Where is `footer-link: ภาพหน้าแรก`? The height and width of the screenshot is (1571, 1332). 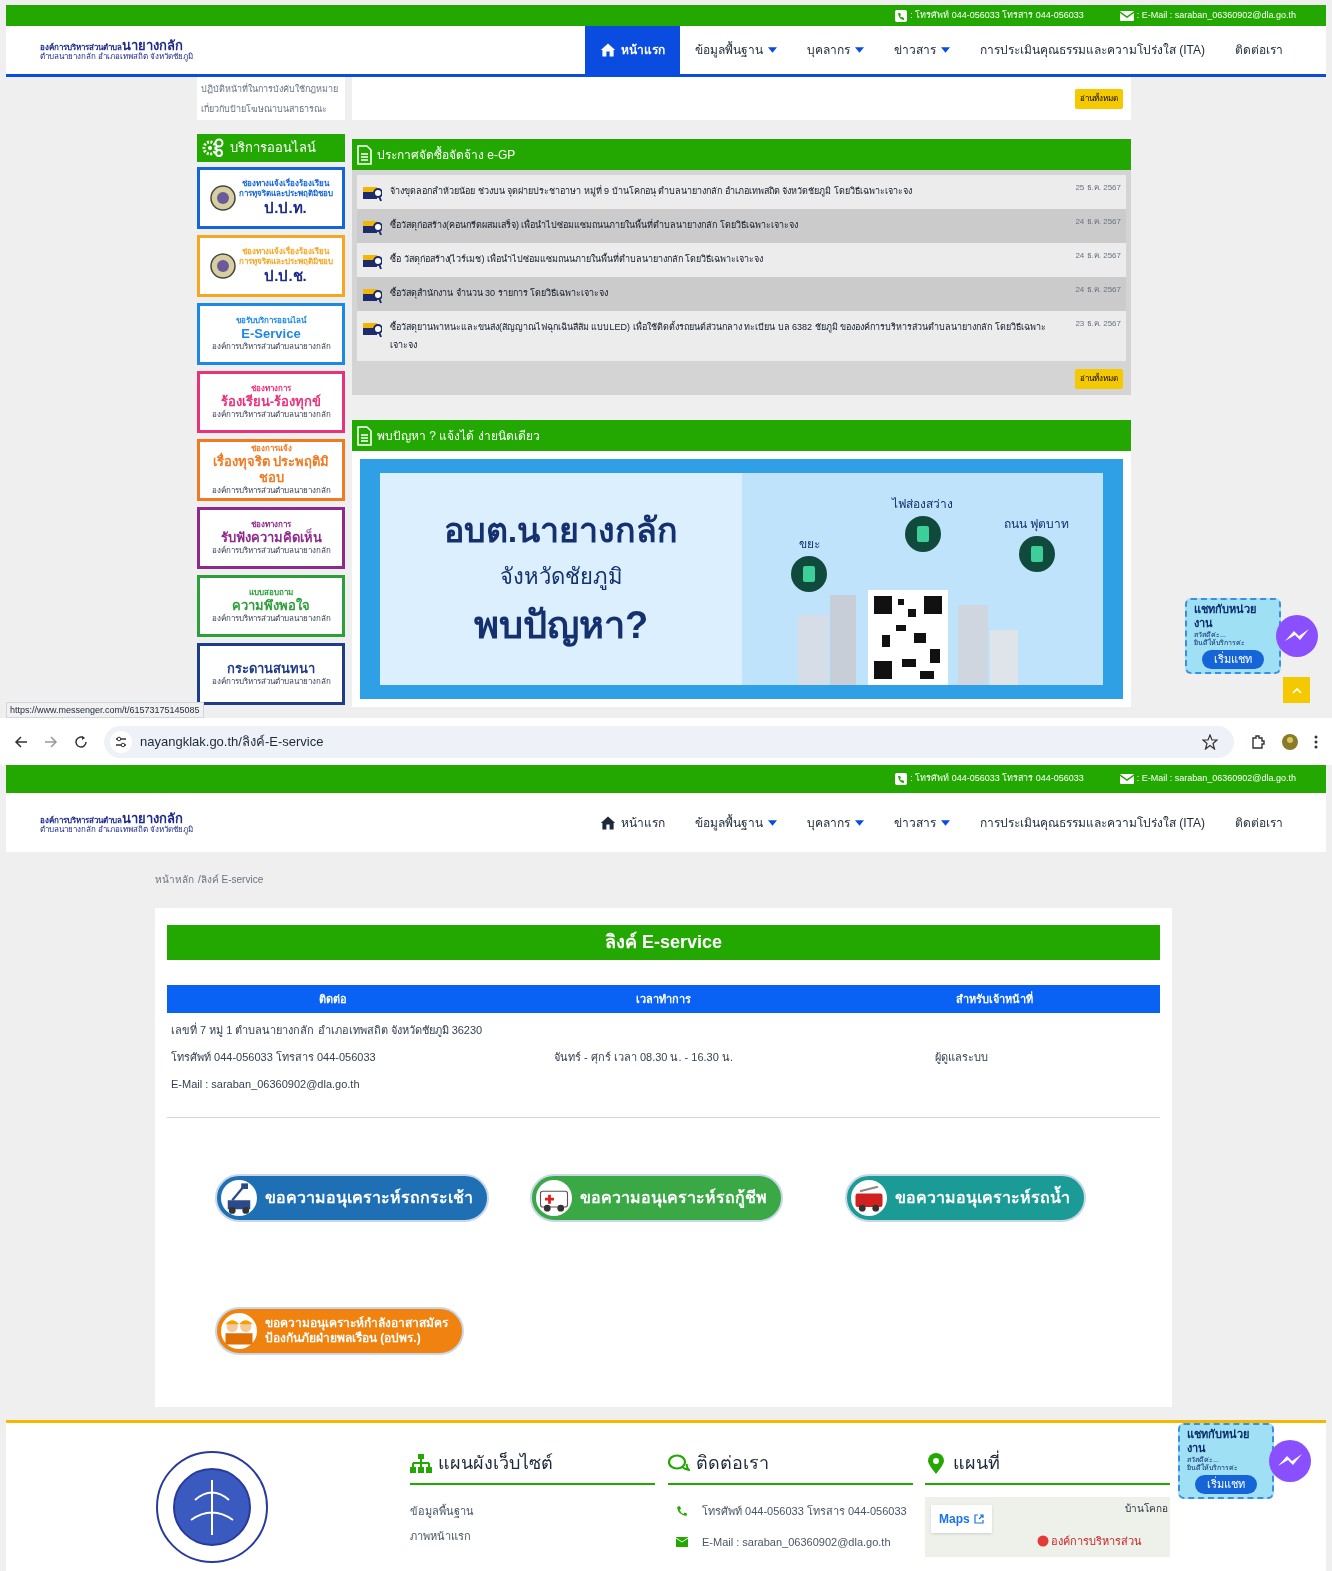 footer-link: ภาพหน้าแรก is located at coordinates (532, 1535).